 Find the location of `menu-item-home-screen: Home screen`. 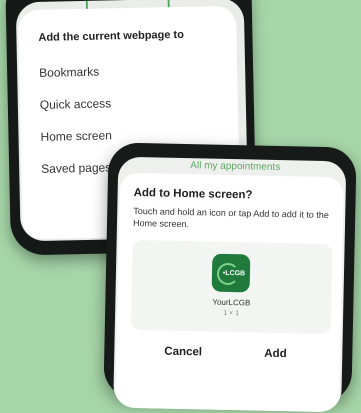

menu-item-home-screen: Home screen is located at coordinates (76, 135).